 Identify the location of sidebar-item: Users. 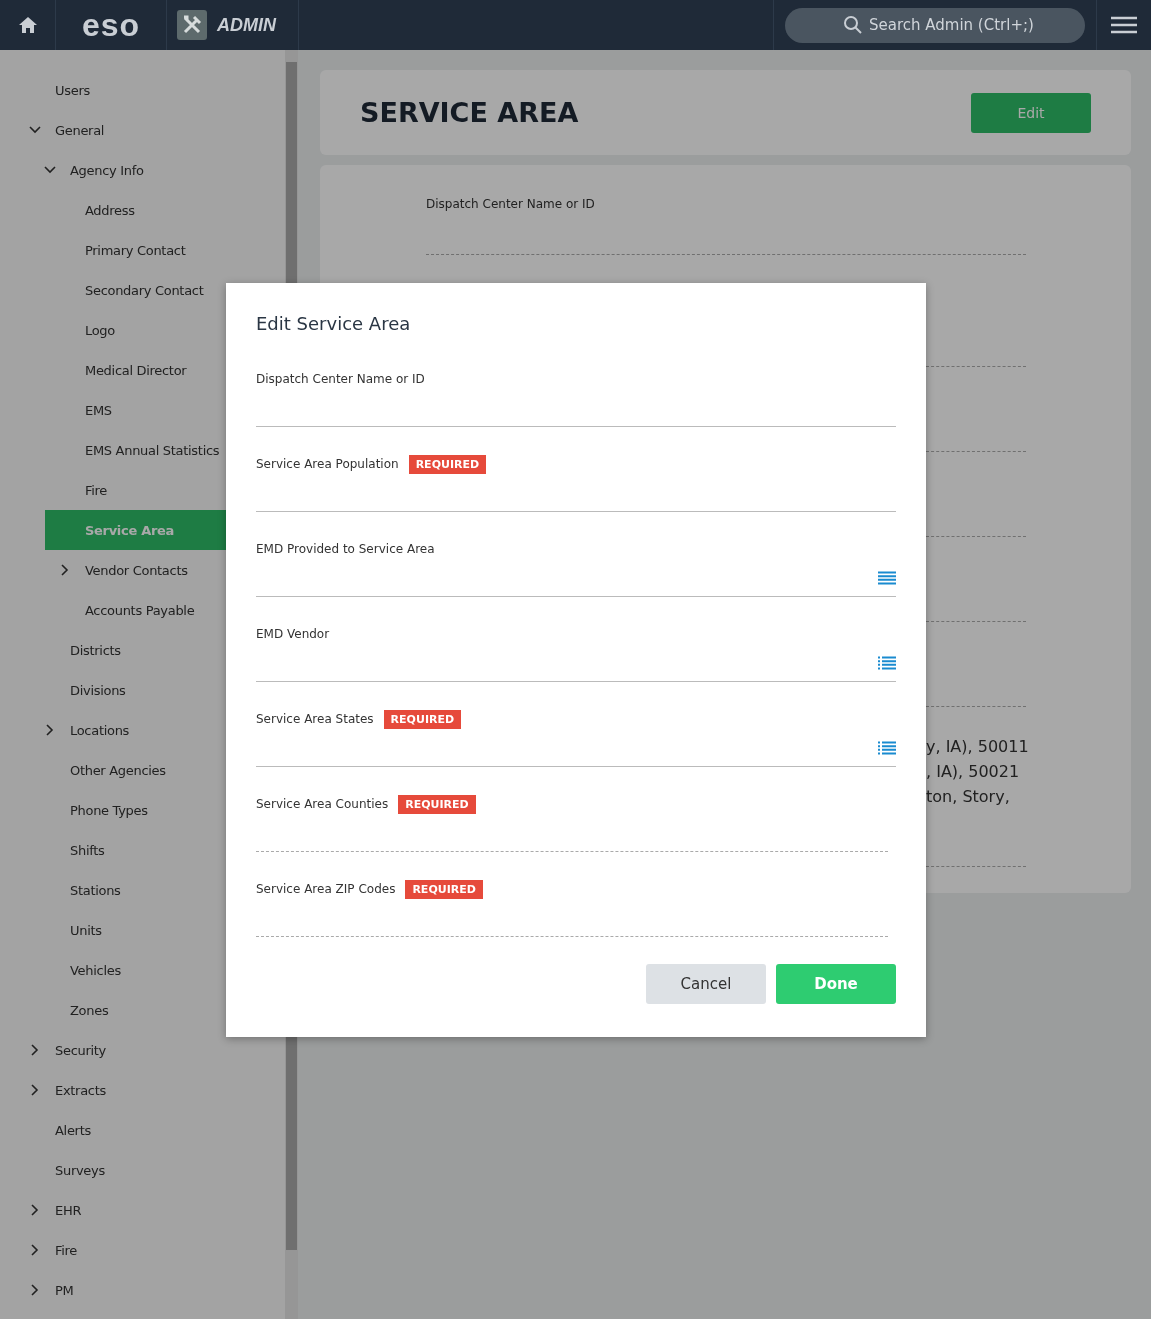
(155, 90).